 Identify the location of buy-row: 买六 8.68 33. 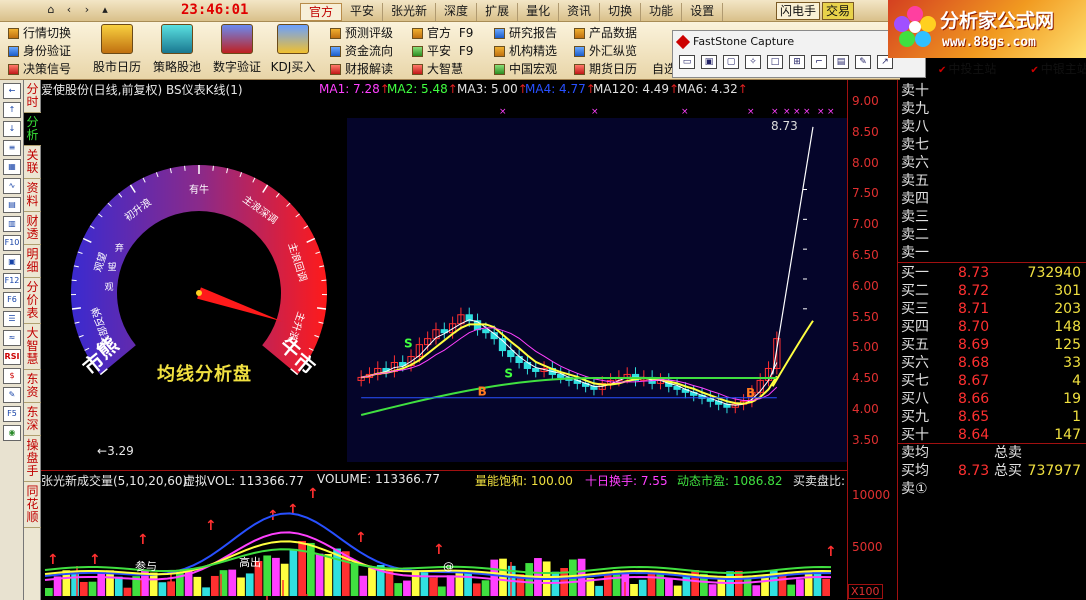
(992, 363).